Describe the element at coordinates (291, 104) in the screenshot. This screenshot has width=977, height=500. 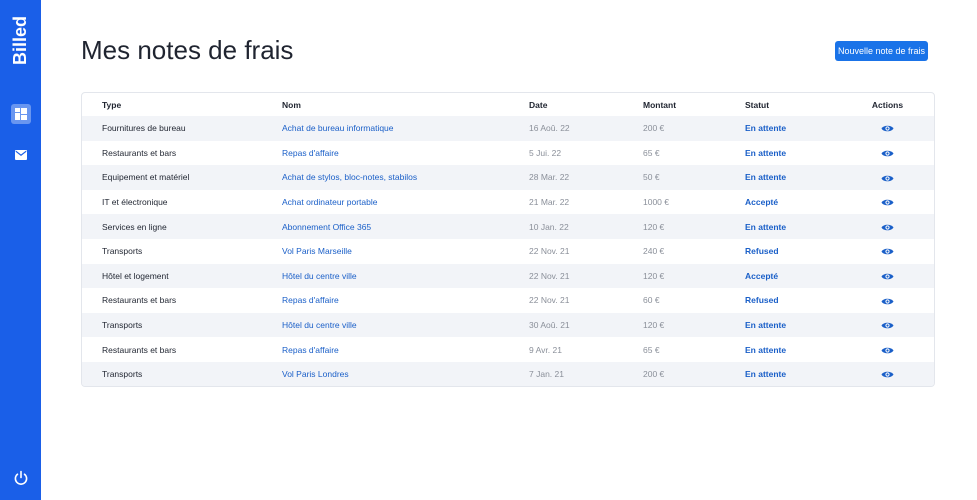
I see `column-header-name: Nom` at that location.